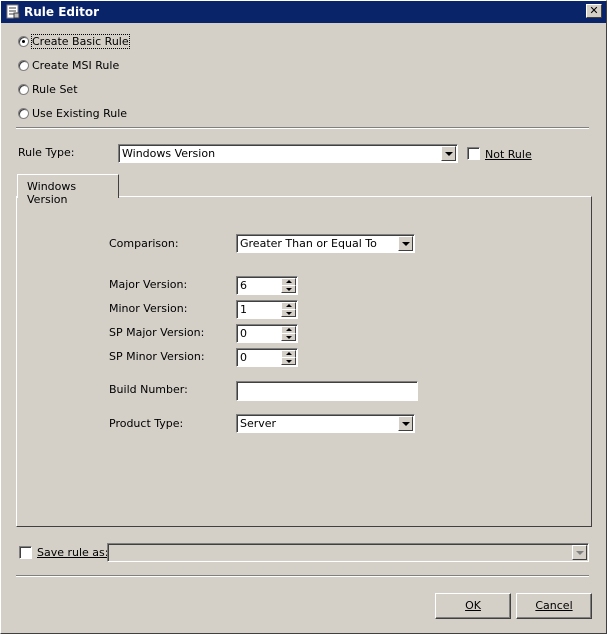 This screenshot has width=607, height=634. What do you see at coordinates (157, 356) in the screenshot?
I see `sp-minor-version-label: SP Minor Version:` at bounding box center [157, 356].